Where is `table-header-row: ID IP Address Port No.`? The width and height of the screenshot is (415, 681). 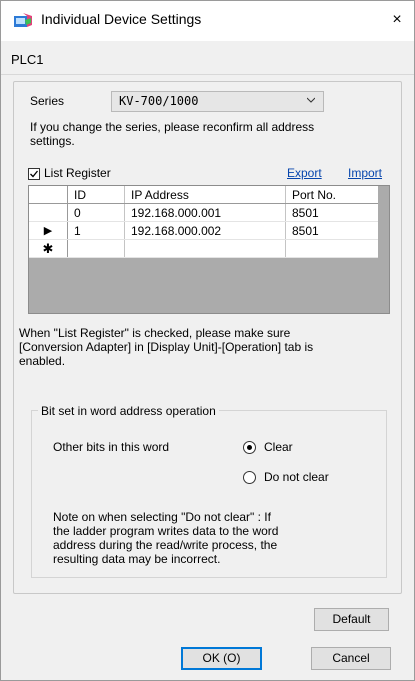
table-header-row: ID IP Address Port No. is located at coordinates (203, 195).